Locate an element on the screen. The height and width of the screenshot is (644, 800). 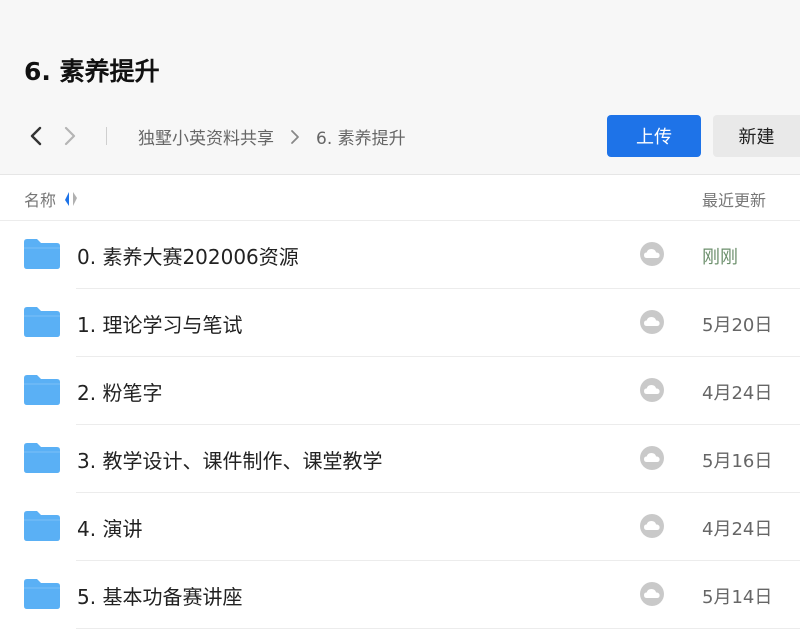
list-item: 5. 基本功备赛讲座 5月14日 is located at coordinates (400, 595).